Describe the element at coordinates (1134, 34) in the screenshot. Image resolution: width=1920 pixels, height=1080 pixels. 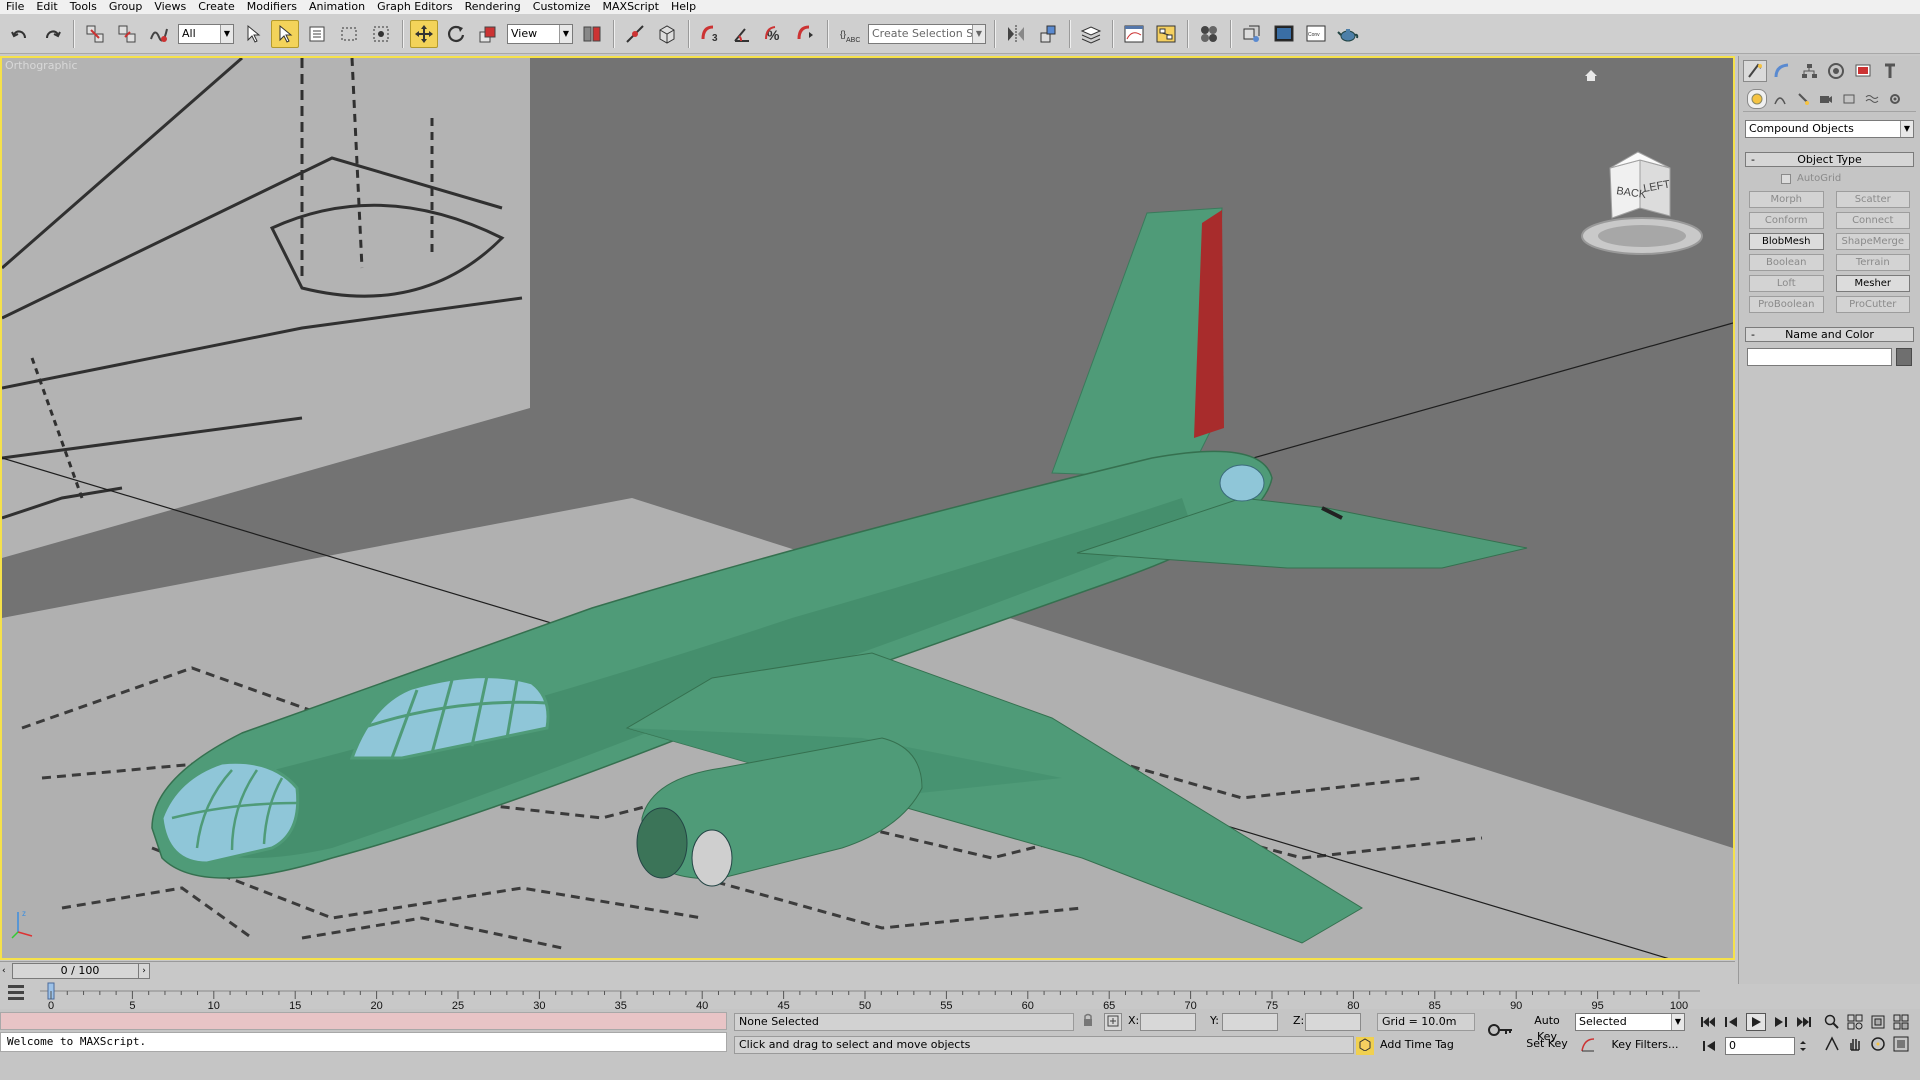
I see `curve-editor-button` at that location.